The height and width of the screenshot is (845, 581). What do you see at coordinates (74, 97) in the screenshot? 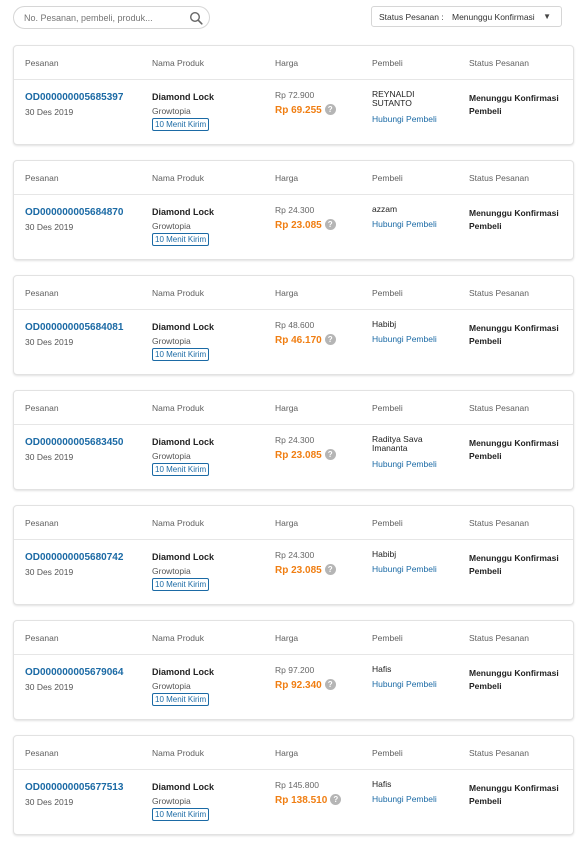
I see `order-id-link: OD000000005685397` at bounding box center [74, 97].